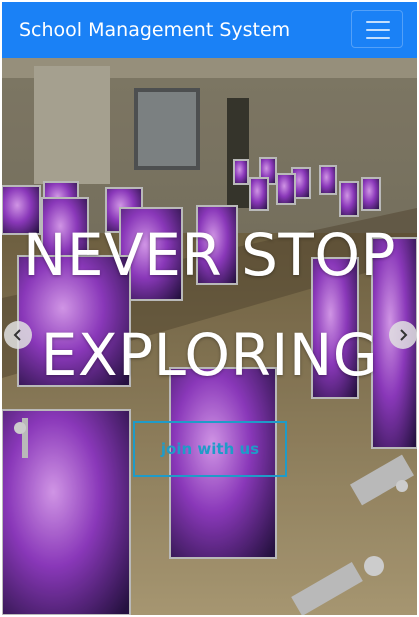  I want to click on carousel-next-button, so click(403, 335).